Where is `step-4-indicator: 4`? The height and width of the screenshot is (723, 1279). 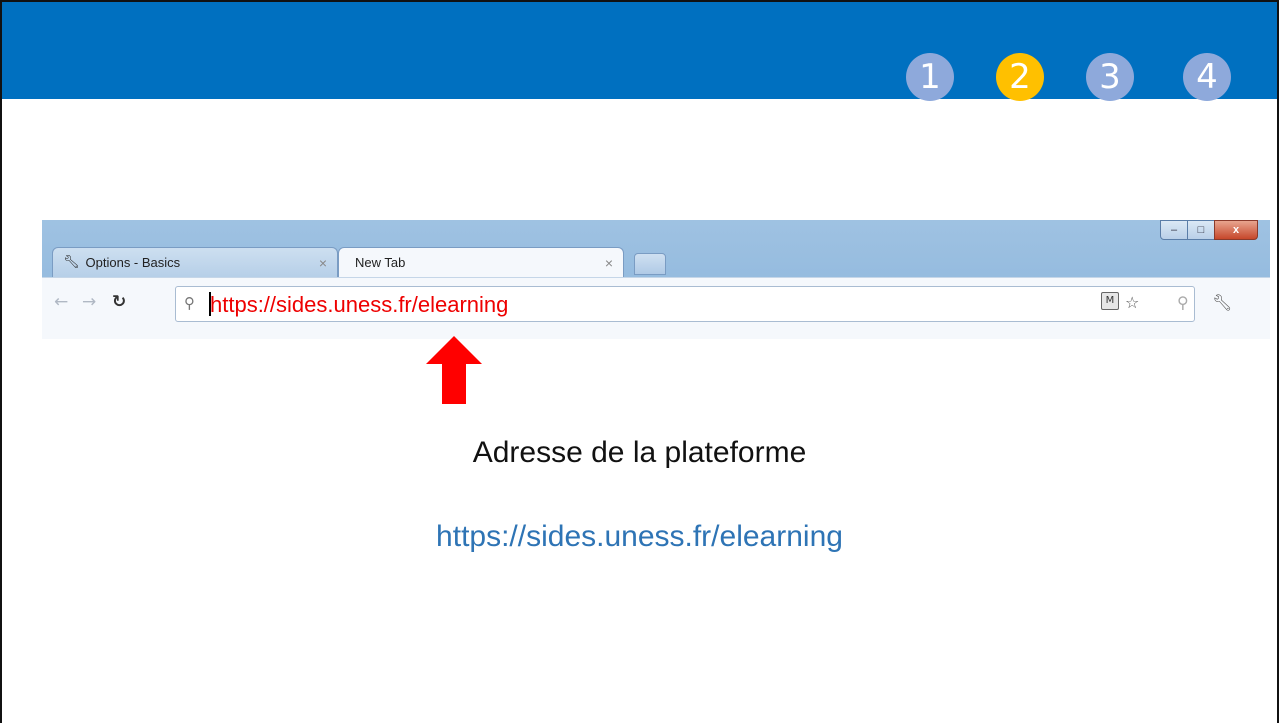 step-4-indicator: 4 is located at coordinates (1207, 77).